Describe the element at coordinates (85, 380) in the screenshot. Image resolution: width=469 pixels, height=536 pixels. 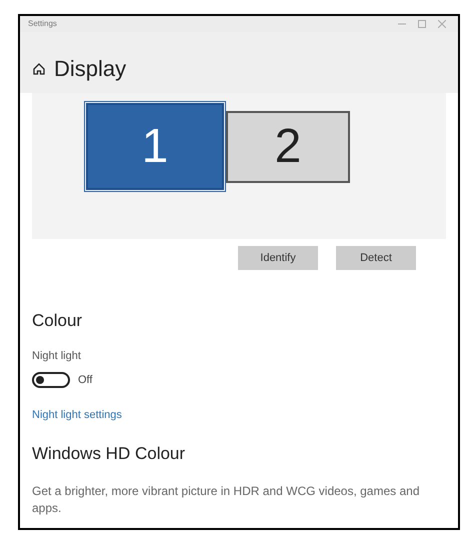
I see `toggle-state: Off` at that location.